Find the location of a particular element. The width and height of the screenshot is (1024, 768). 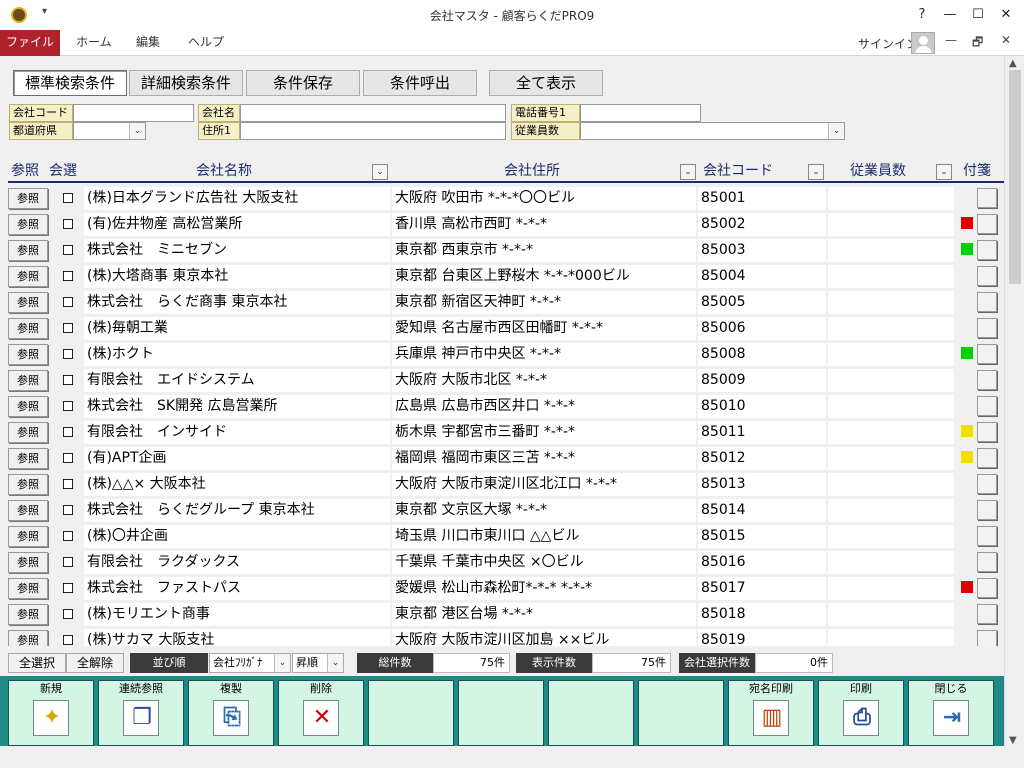

table-row: 参照 有限会社 ラクダックス 千葉県 千葉市中央区 ×〇ビル 85016 is located at coordinates (502, 562).